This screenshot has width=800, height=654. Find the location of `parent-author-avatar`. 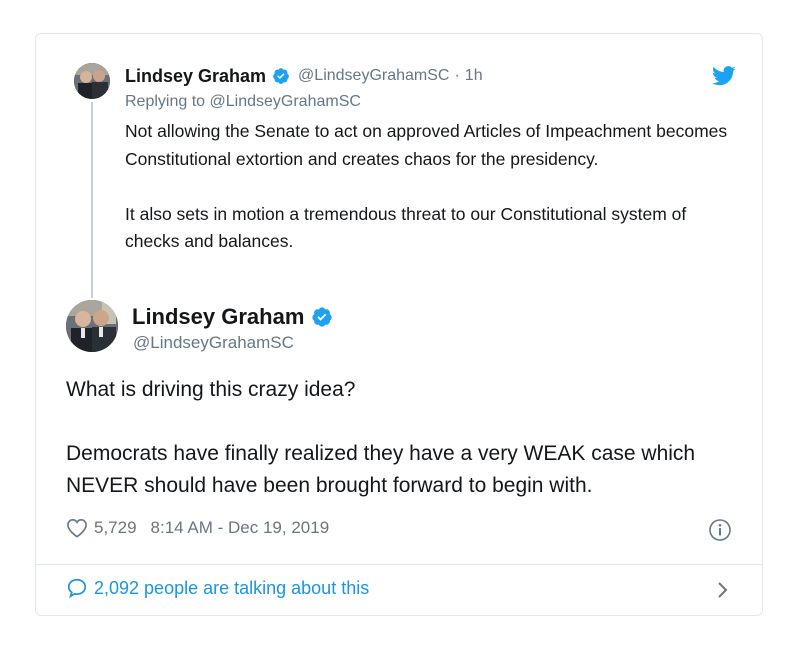

parent-author-avatar is located at coordinates (92, 81).